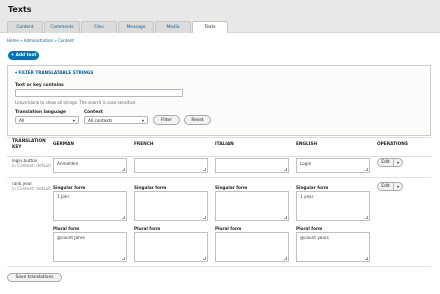 The width and height of the screenshot is (440, 294). I want to click on context-label: Context, so click(93, 112).